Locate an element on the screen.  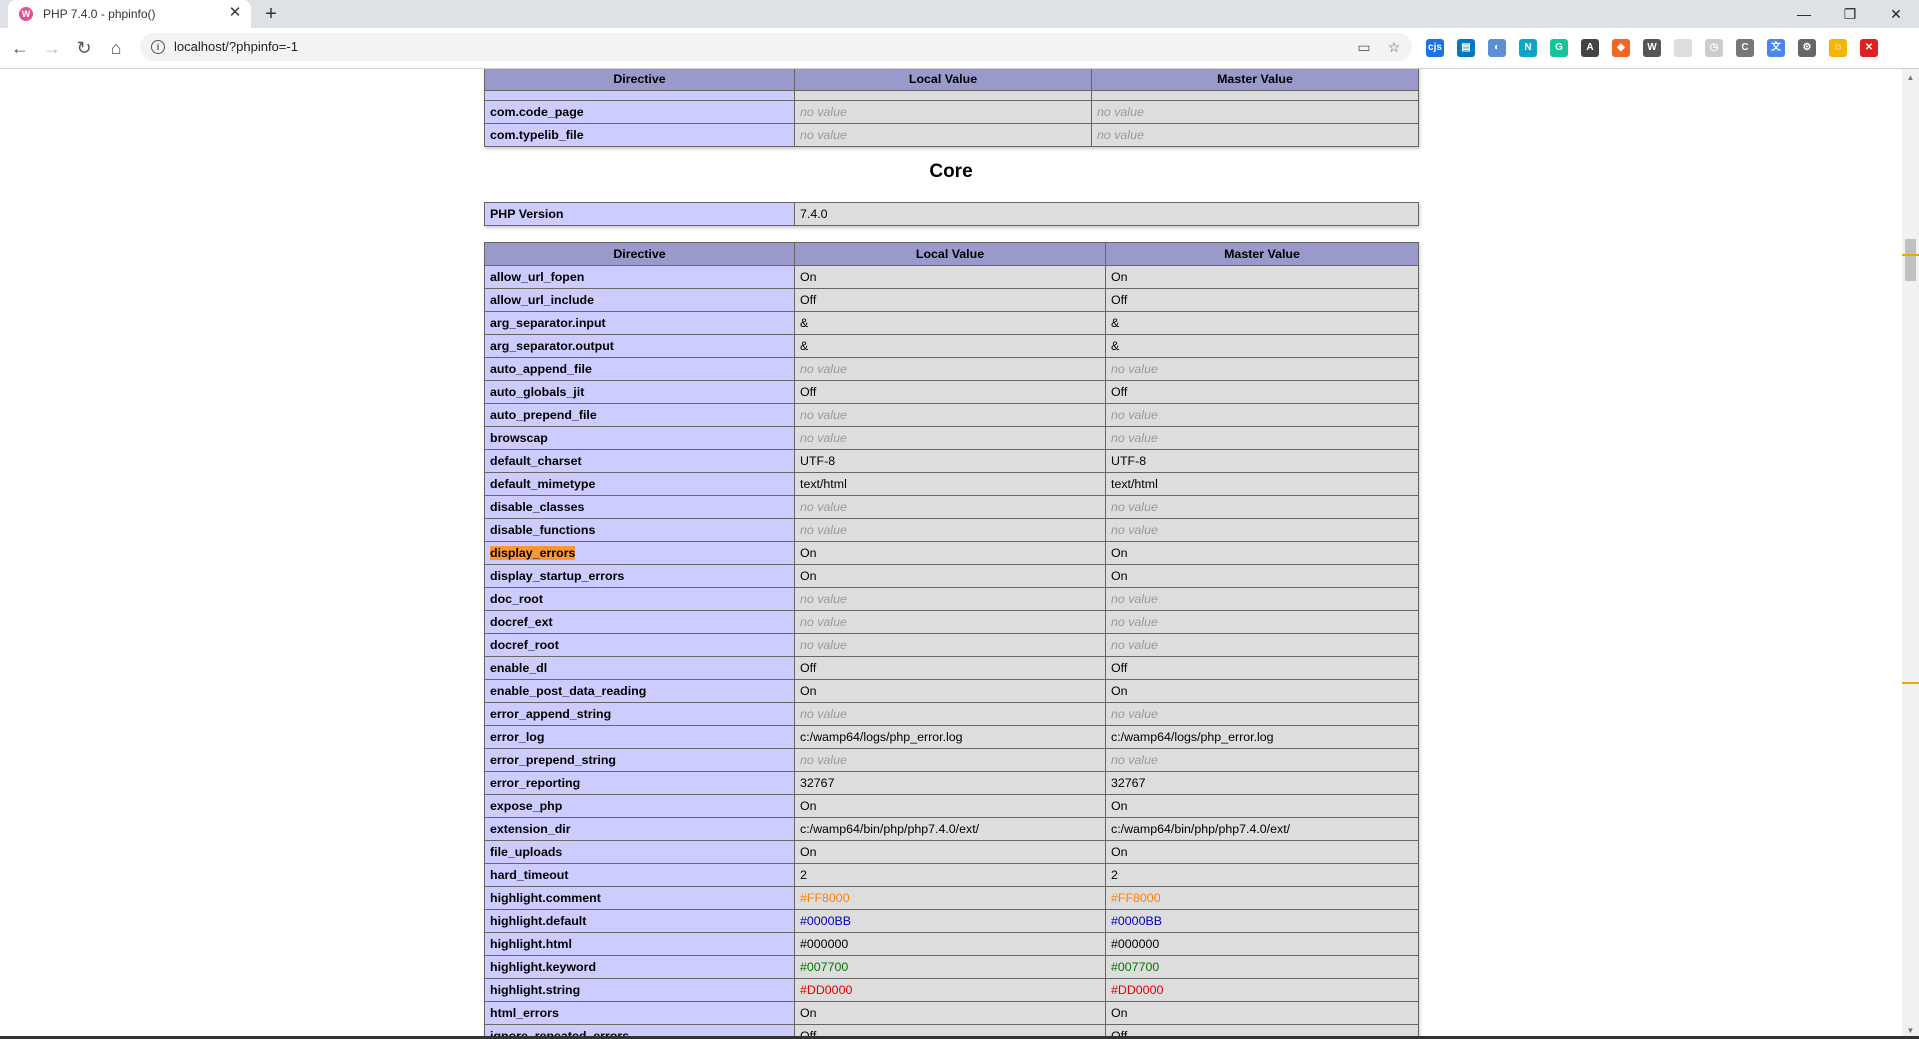
trello-icon: ▤ is located at coordinates (1466, 48).